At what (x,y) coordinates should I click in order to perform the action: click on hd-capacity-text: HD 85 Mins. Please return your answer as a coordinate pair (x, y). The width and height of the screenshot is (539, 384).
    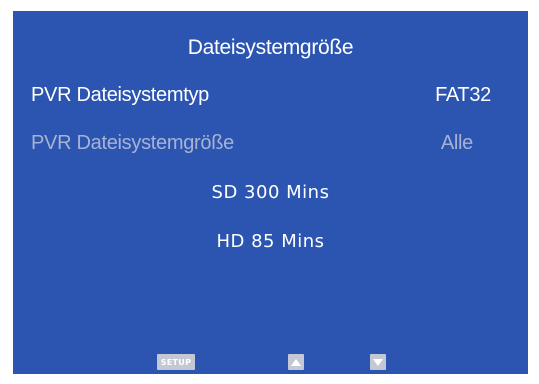
    Looking at the image, I should click on (270, 241).